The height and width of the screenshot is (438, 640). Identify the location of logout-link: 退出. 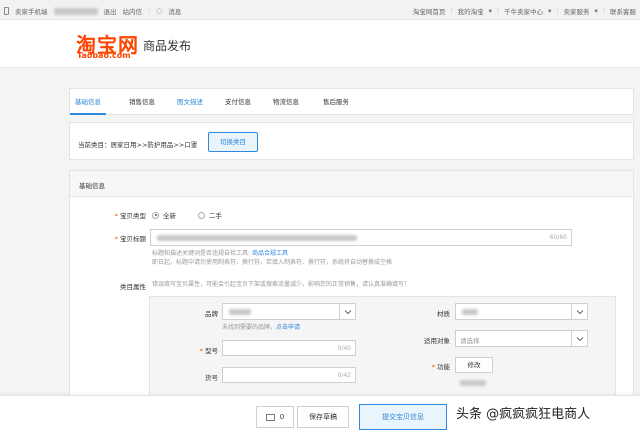
(110, 11).